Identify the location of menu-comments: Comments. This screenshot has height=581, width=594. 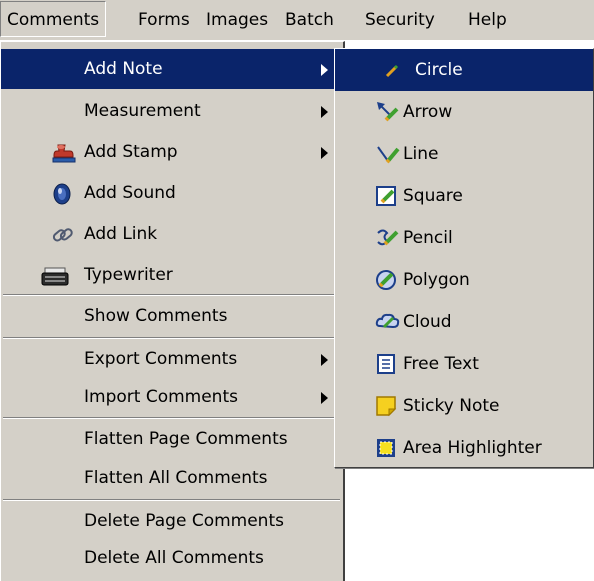
(53, 19).